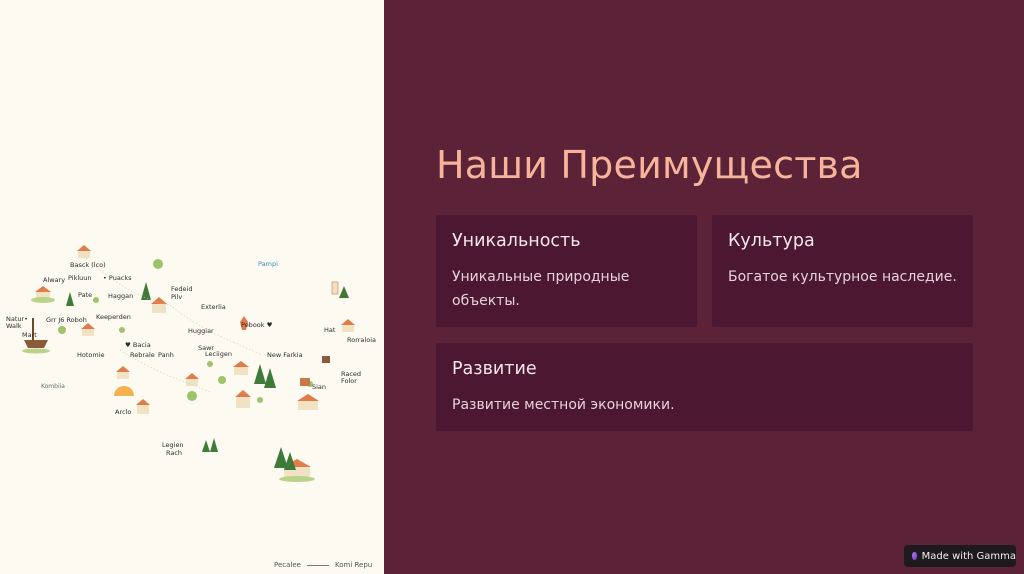 This screenshot has width=1024, height=574. I want to click on map-label: • Puacks, so click(117, 278).